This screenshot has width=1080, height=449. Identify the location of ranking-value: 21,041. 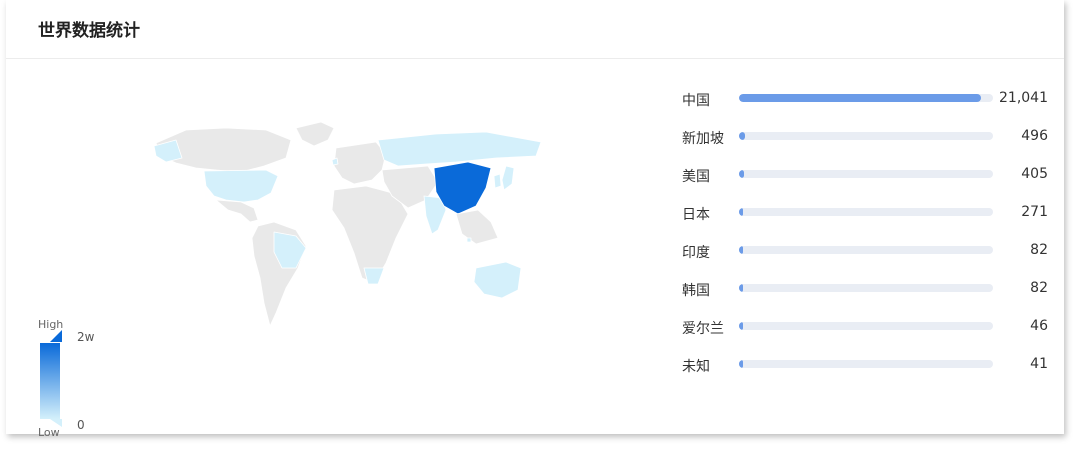
(1023, 98).